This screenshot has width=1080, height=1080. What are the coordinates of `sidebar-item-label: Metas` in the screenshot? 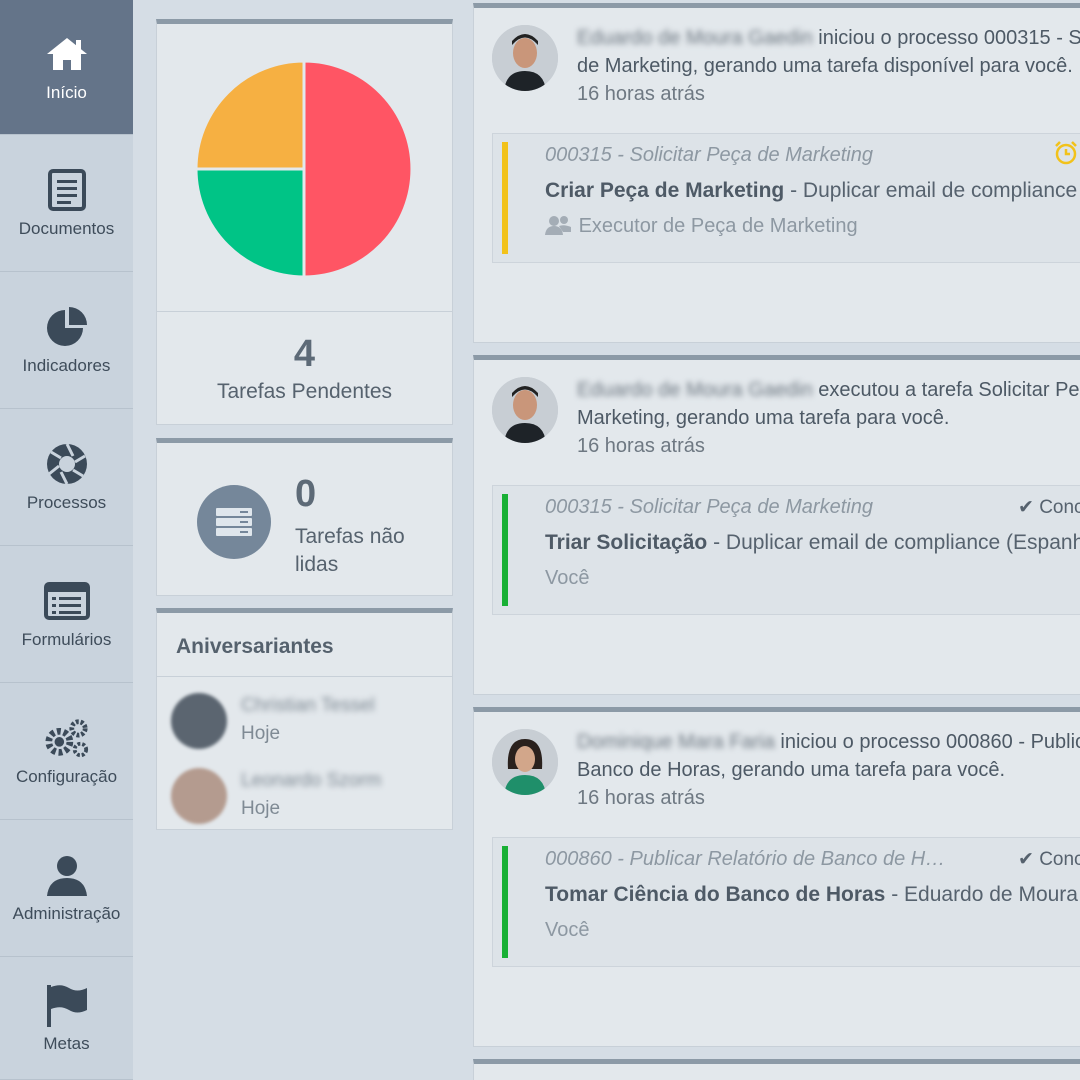 It's located at (66, 1043).